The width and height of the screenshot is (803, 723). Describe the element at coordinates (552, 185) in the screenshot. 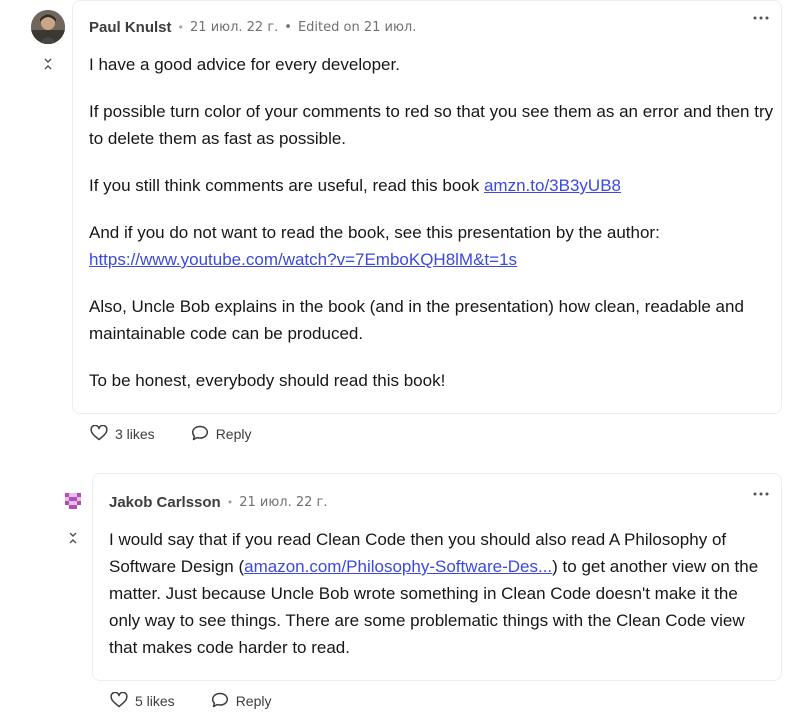

I see `book-link: amzn.to/3B3yUB8` at that location.